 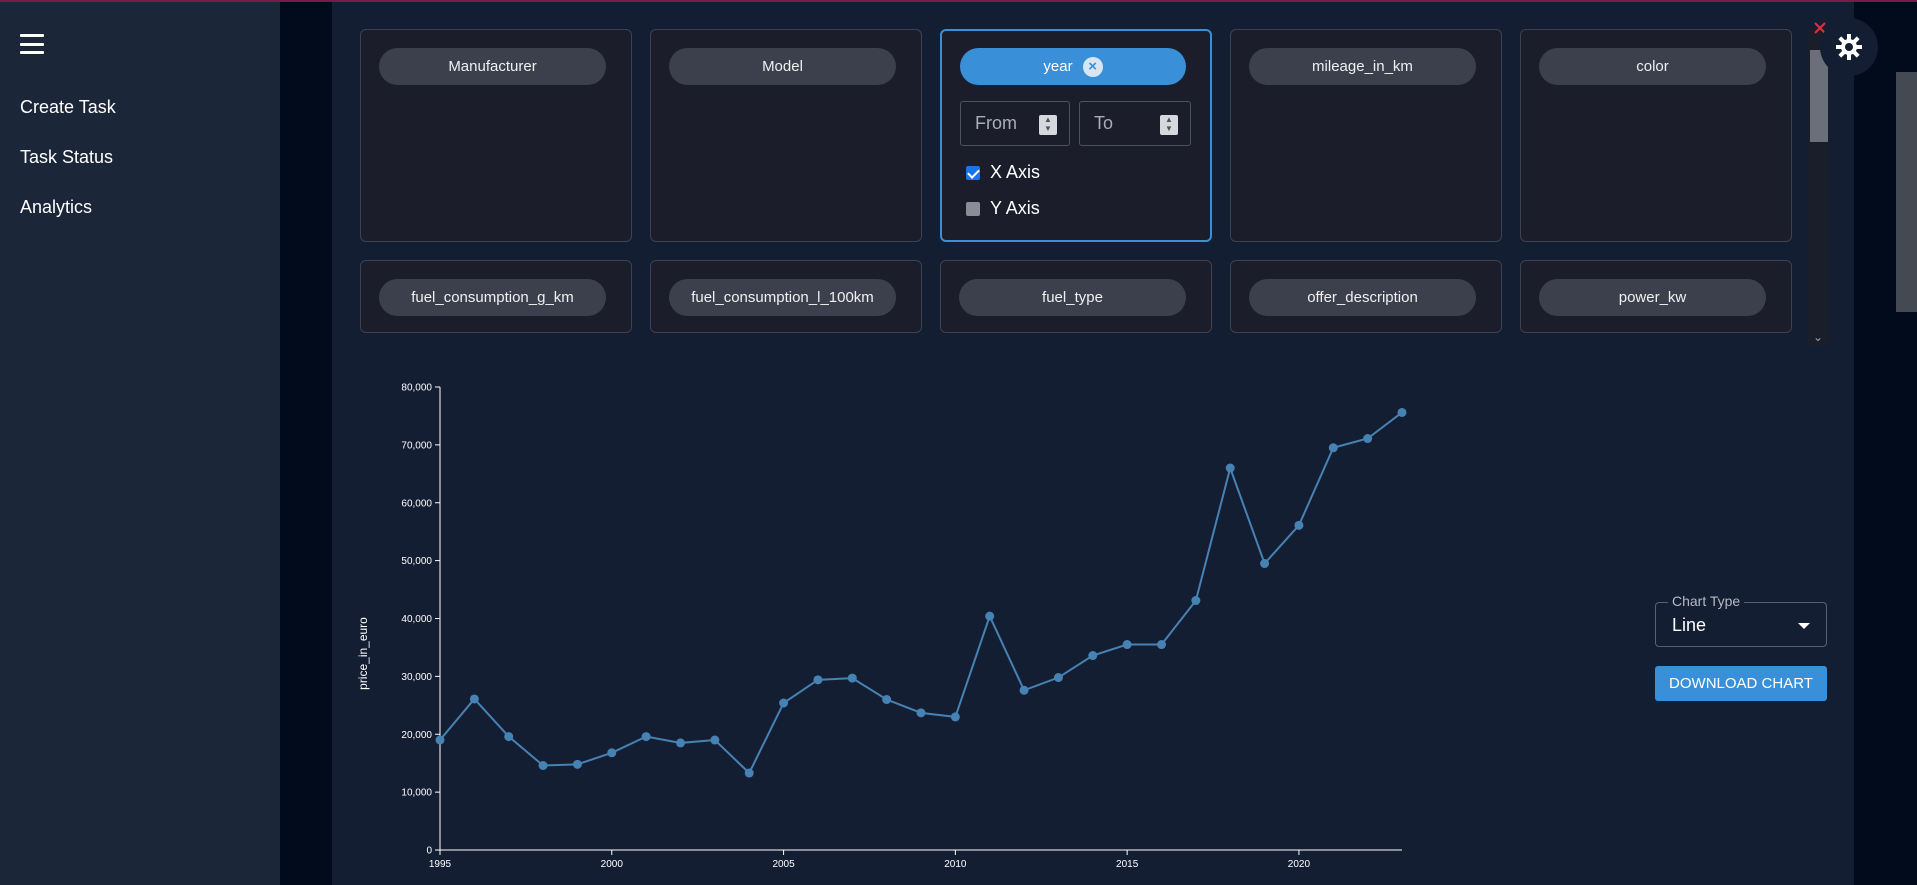 What do you see at coordinates (1058, 66) in the screenshot?
I see `filter-pill-year-label: year` at bounding box center [1058, 66].